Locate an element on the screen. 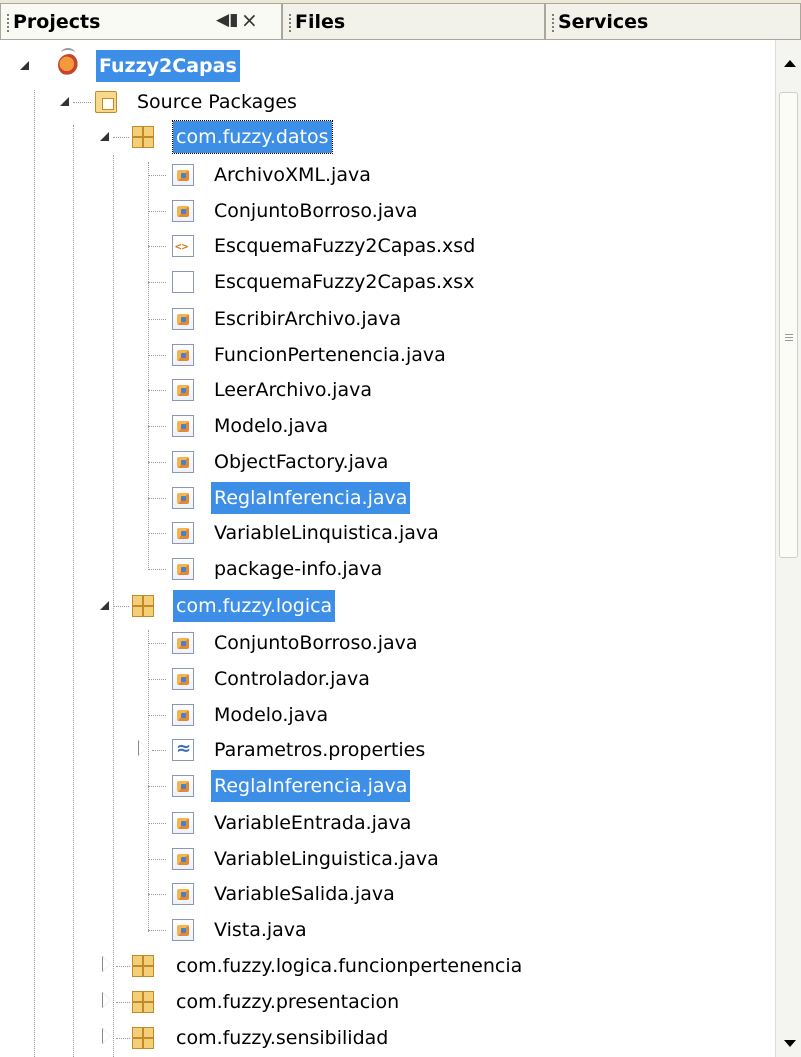 This screenshot has height=1057, width=801. source-packages-label: Source Packages is located at coordinates (217, 102).